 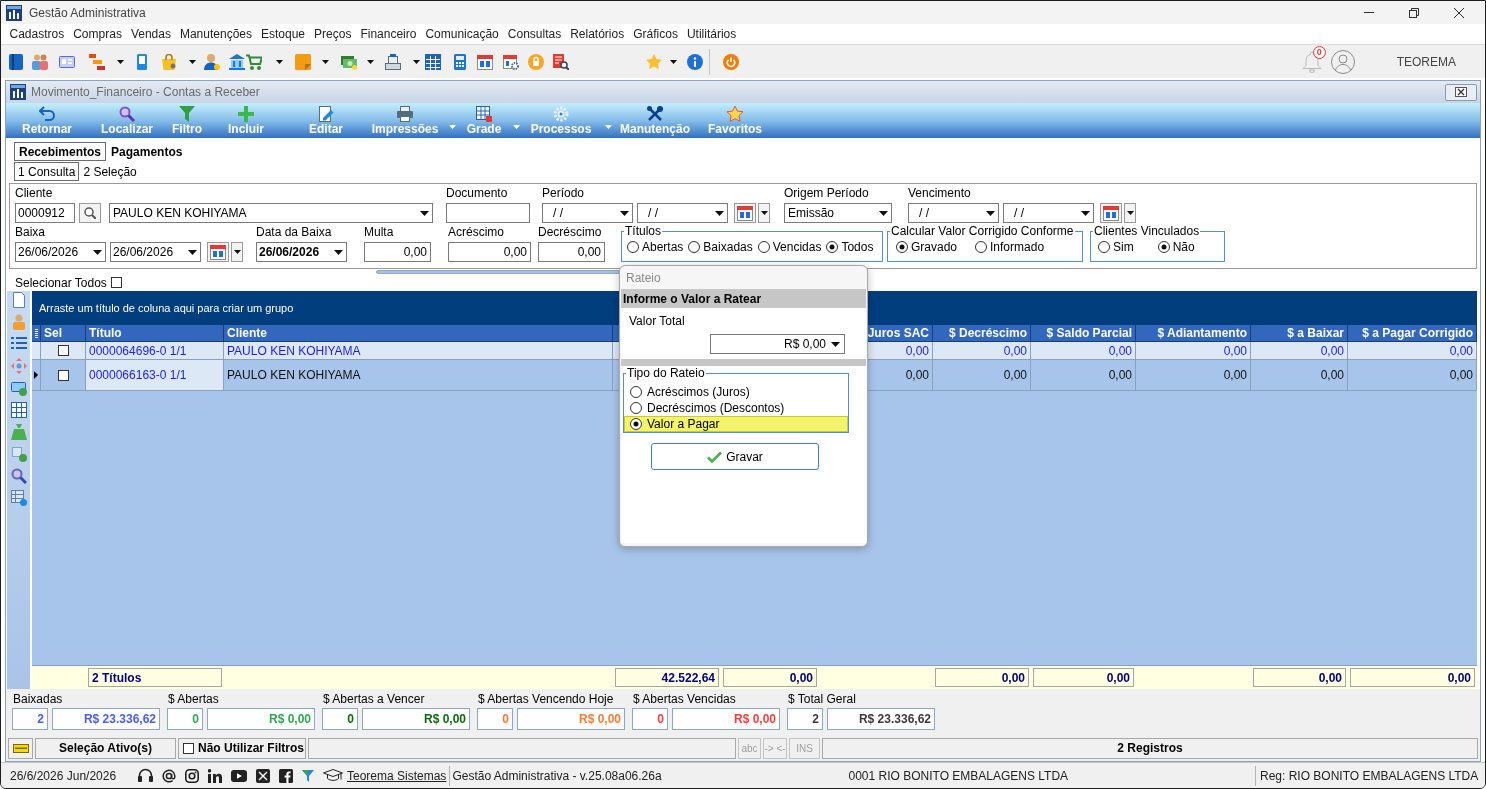 I want to click on section-header: Informe o Valor a Ratear, so click(x=743, y=299).